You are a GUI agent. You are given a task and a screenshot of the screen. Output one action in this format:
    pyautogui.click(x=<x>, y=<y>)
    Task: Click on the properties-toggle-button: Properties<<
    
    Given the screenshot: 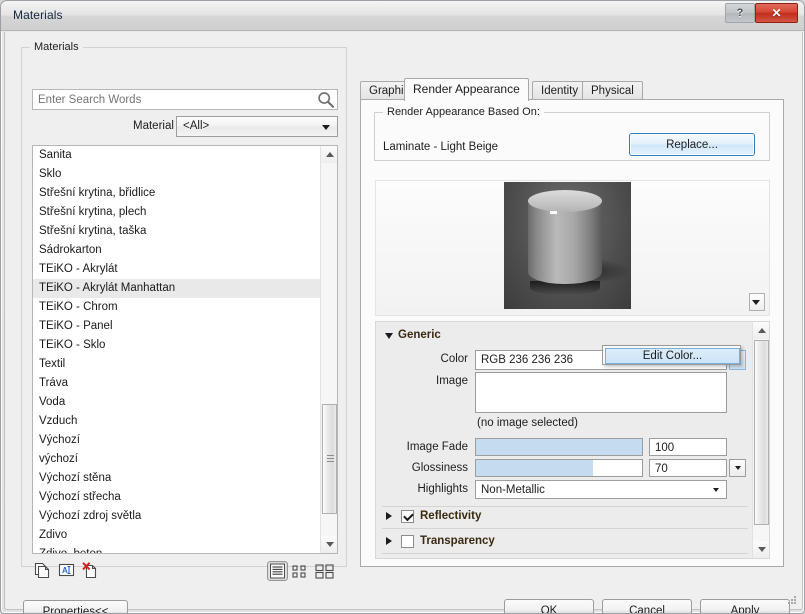 What is the action you would take?
    pyautogui.click(x=75, y=606)
    